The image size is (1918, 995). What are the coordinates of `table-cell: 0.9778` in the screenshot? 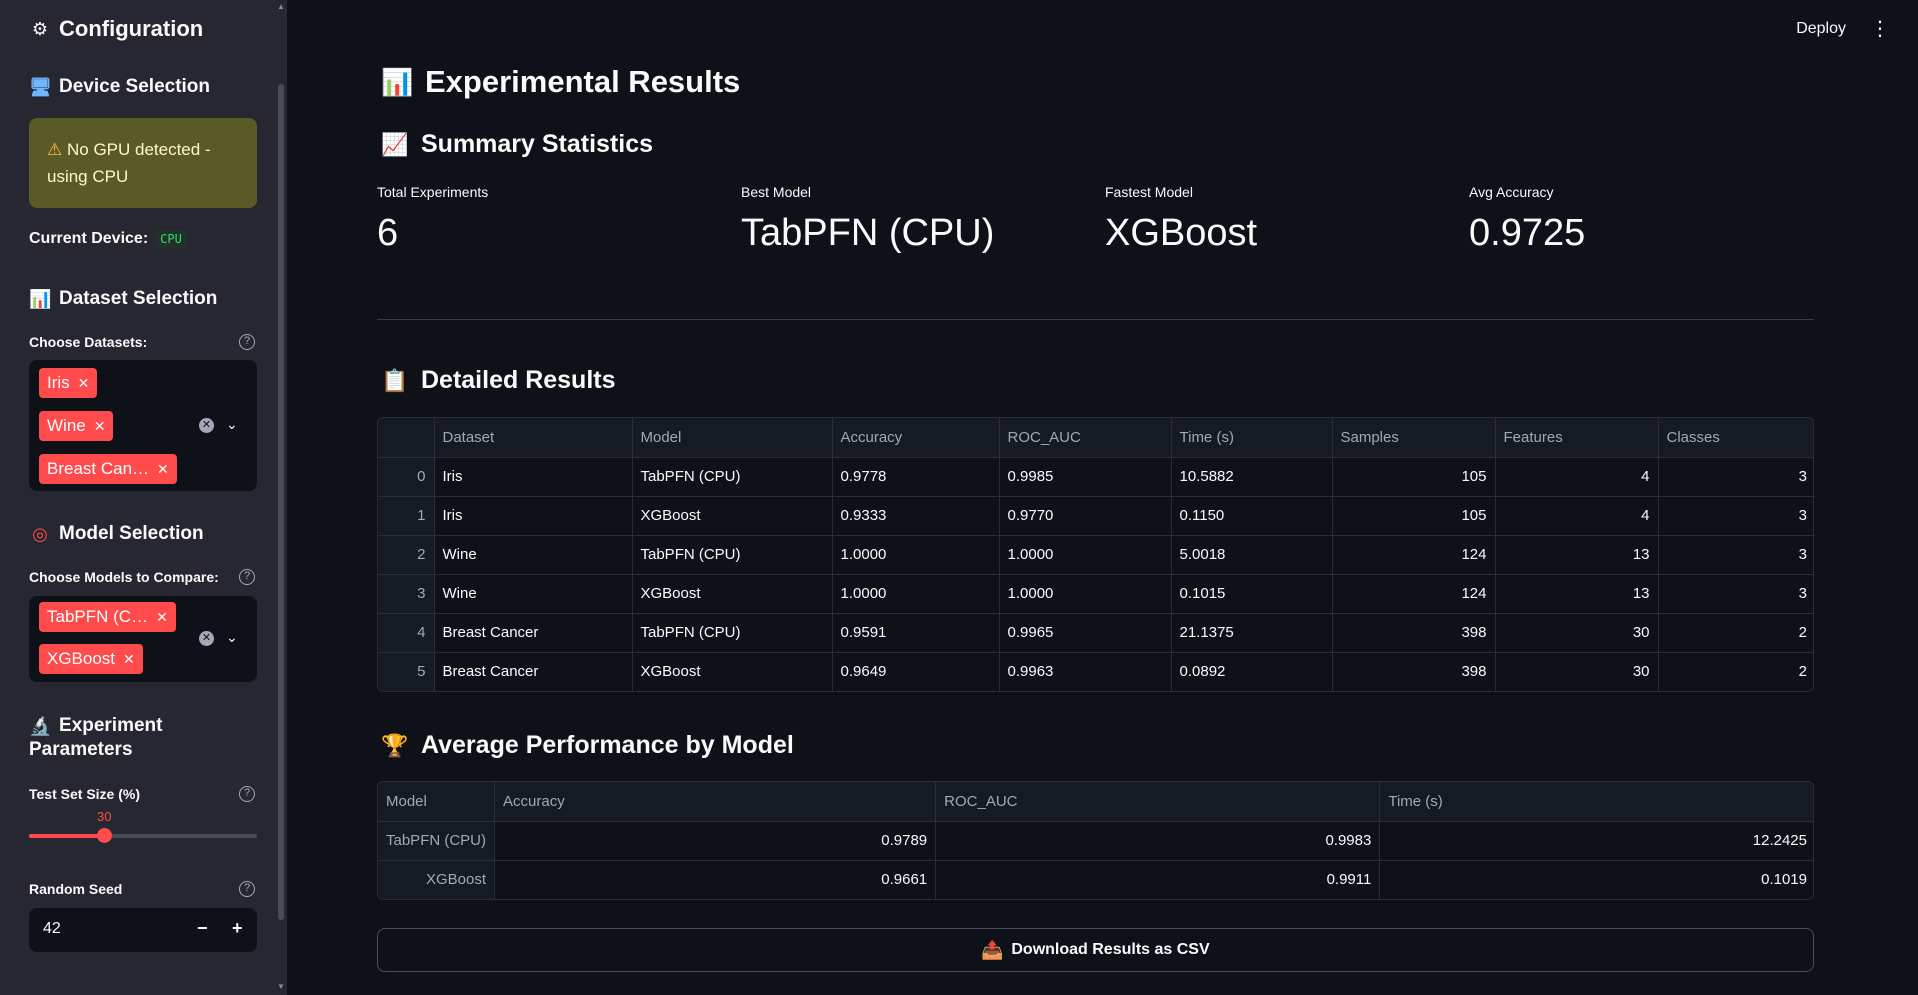 It's located at (916, 477).